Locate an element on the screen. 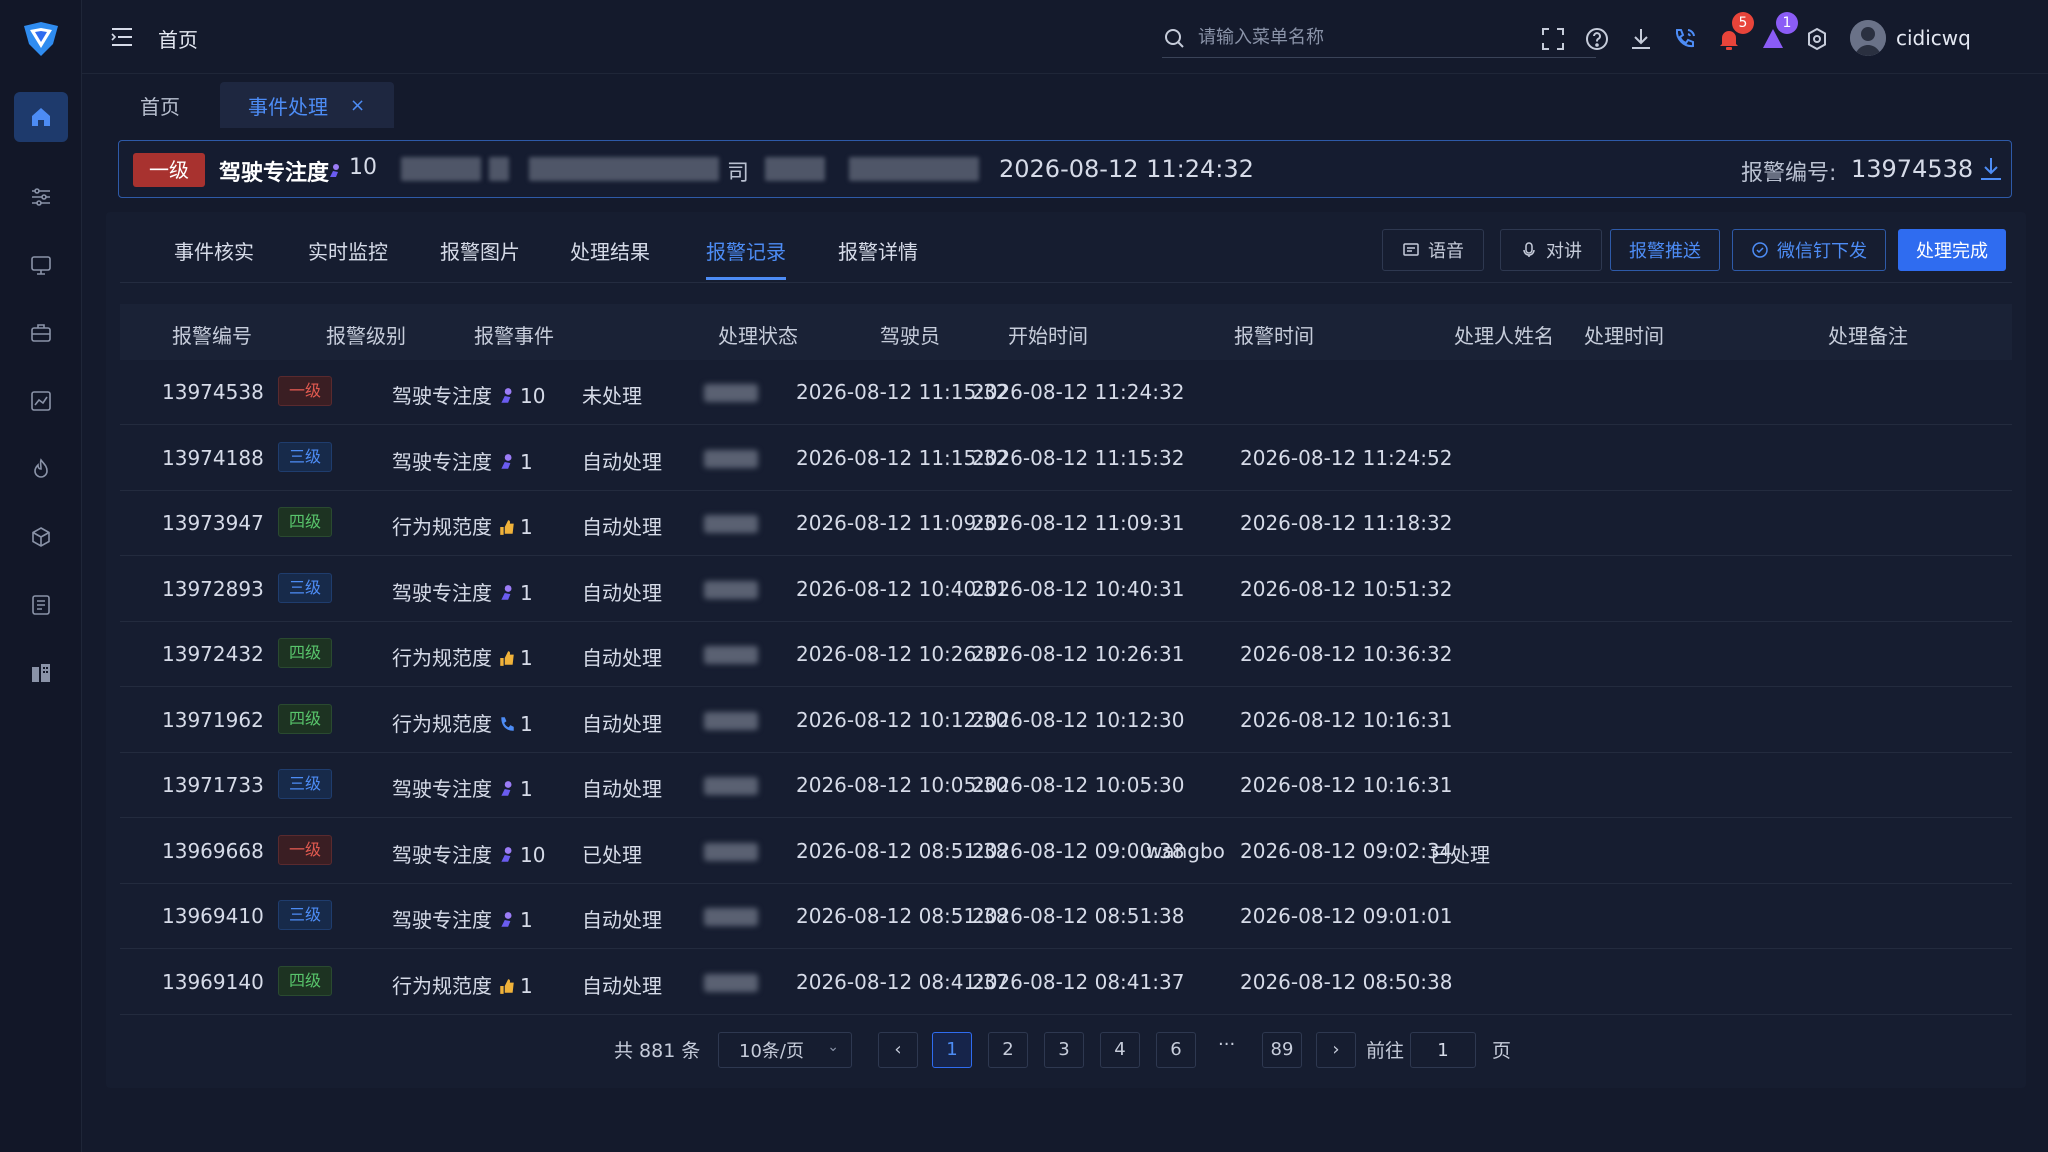  level-badge: 三级 is located at coordinates (305, 784).